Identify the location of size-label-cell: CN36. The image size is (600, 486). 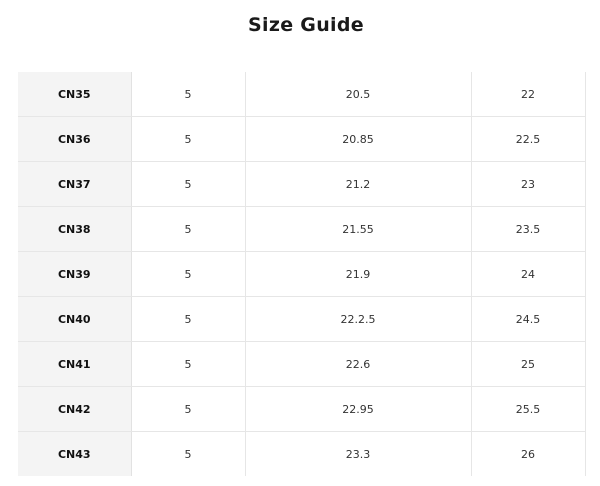
(75, 139).